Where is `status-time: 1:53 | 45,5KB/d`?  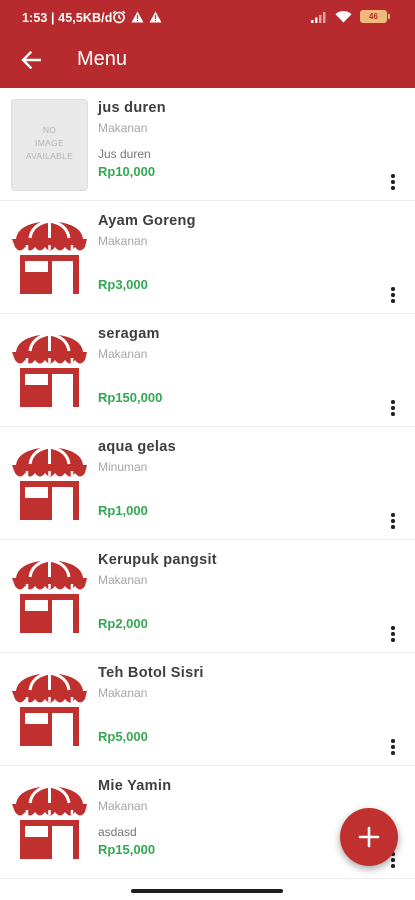
status-time: 1:53 | 45,5KB/d is located at coordinates (67, 18).